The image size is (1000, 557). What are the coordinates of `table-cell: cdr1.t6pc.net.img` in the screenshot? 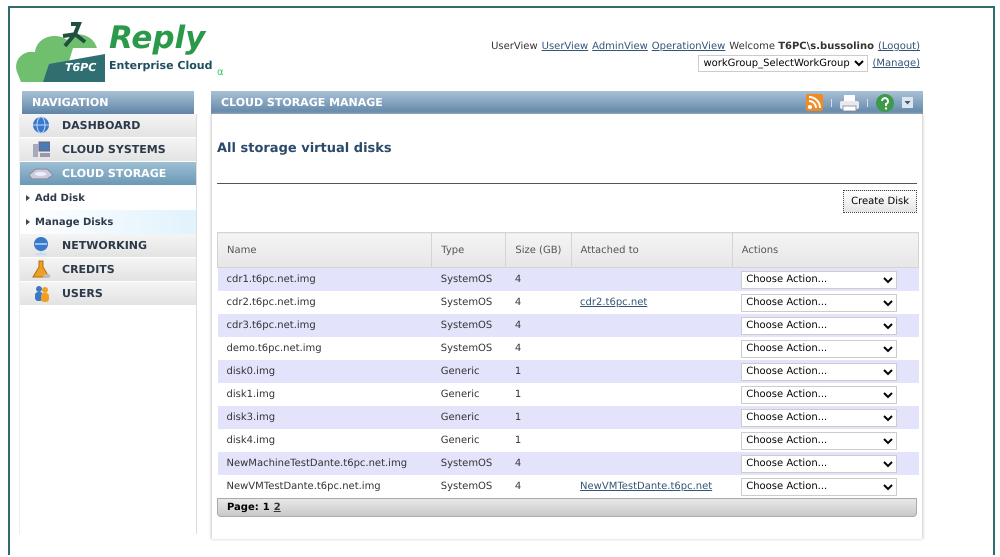 It's located at (325, 279).